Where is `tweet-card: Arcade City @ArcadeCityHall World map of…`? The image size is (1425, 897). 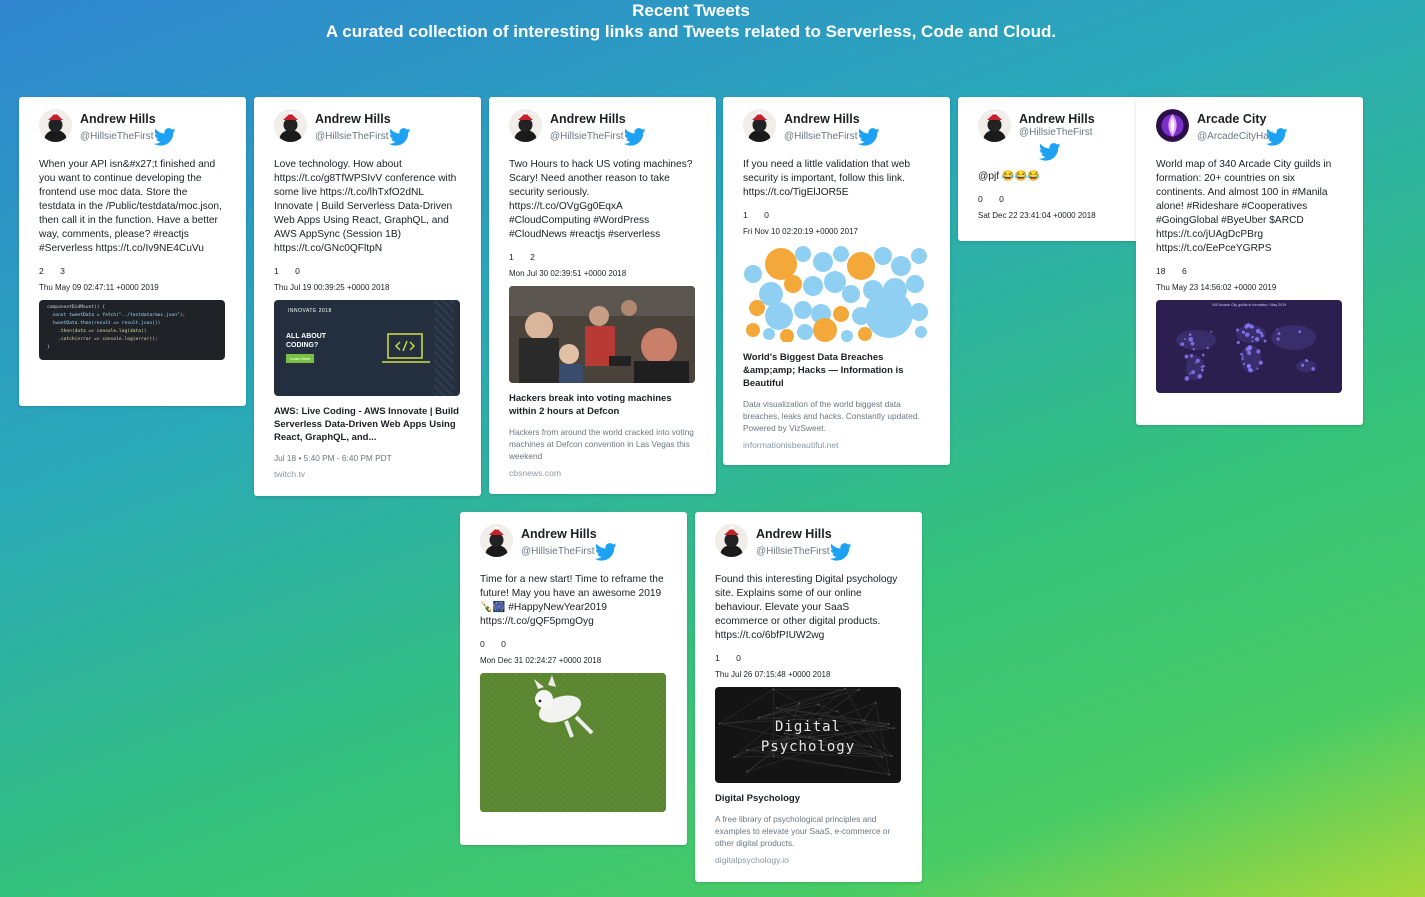 tweet-card: Arcade City @ArcadeCityHall World map of… is located at coordinates (1249, 261).